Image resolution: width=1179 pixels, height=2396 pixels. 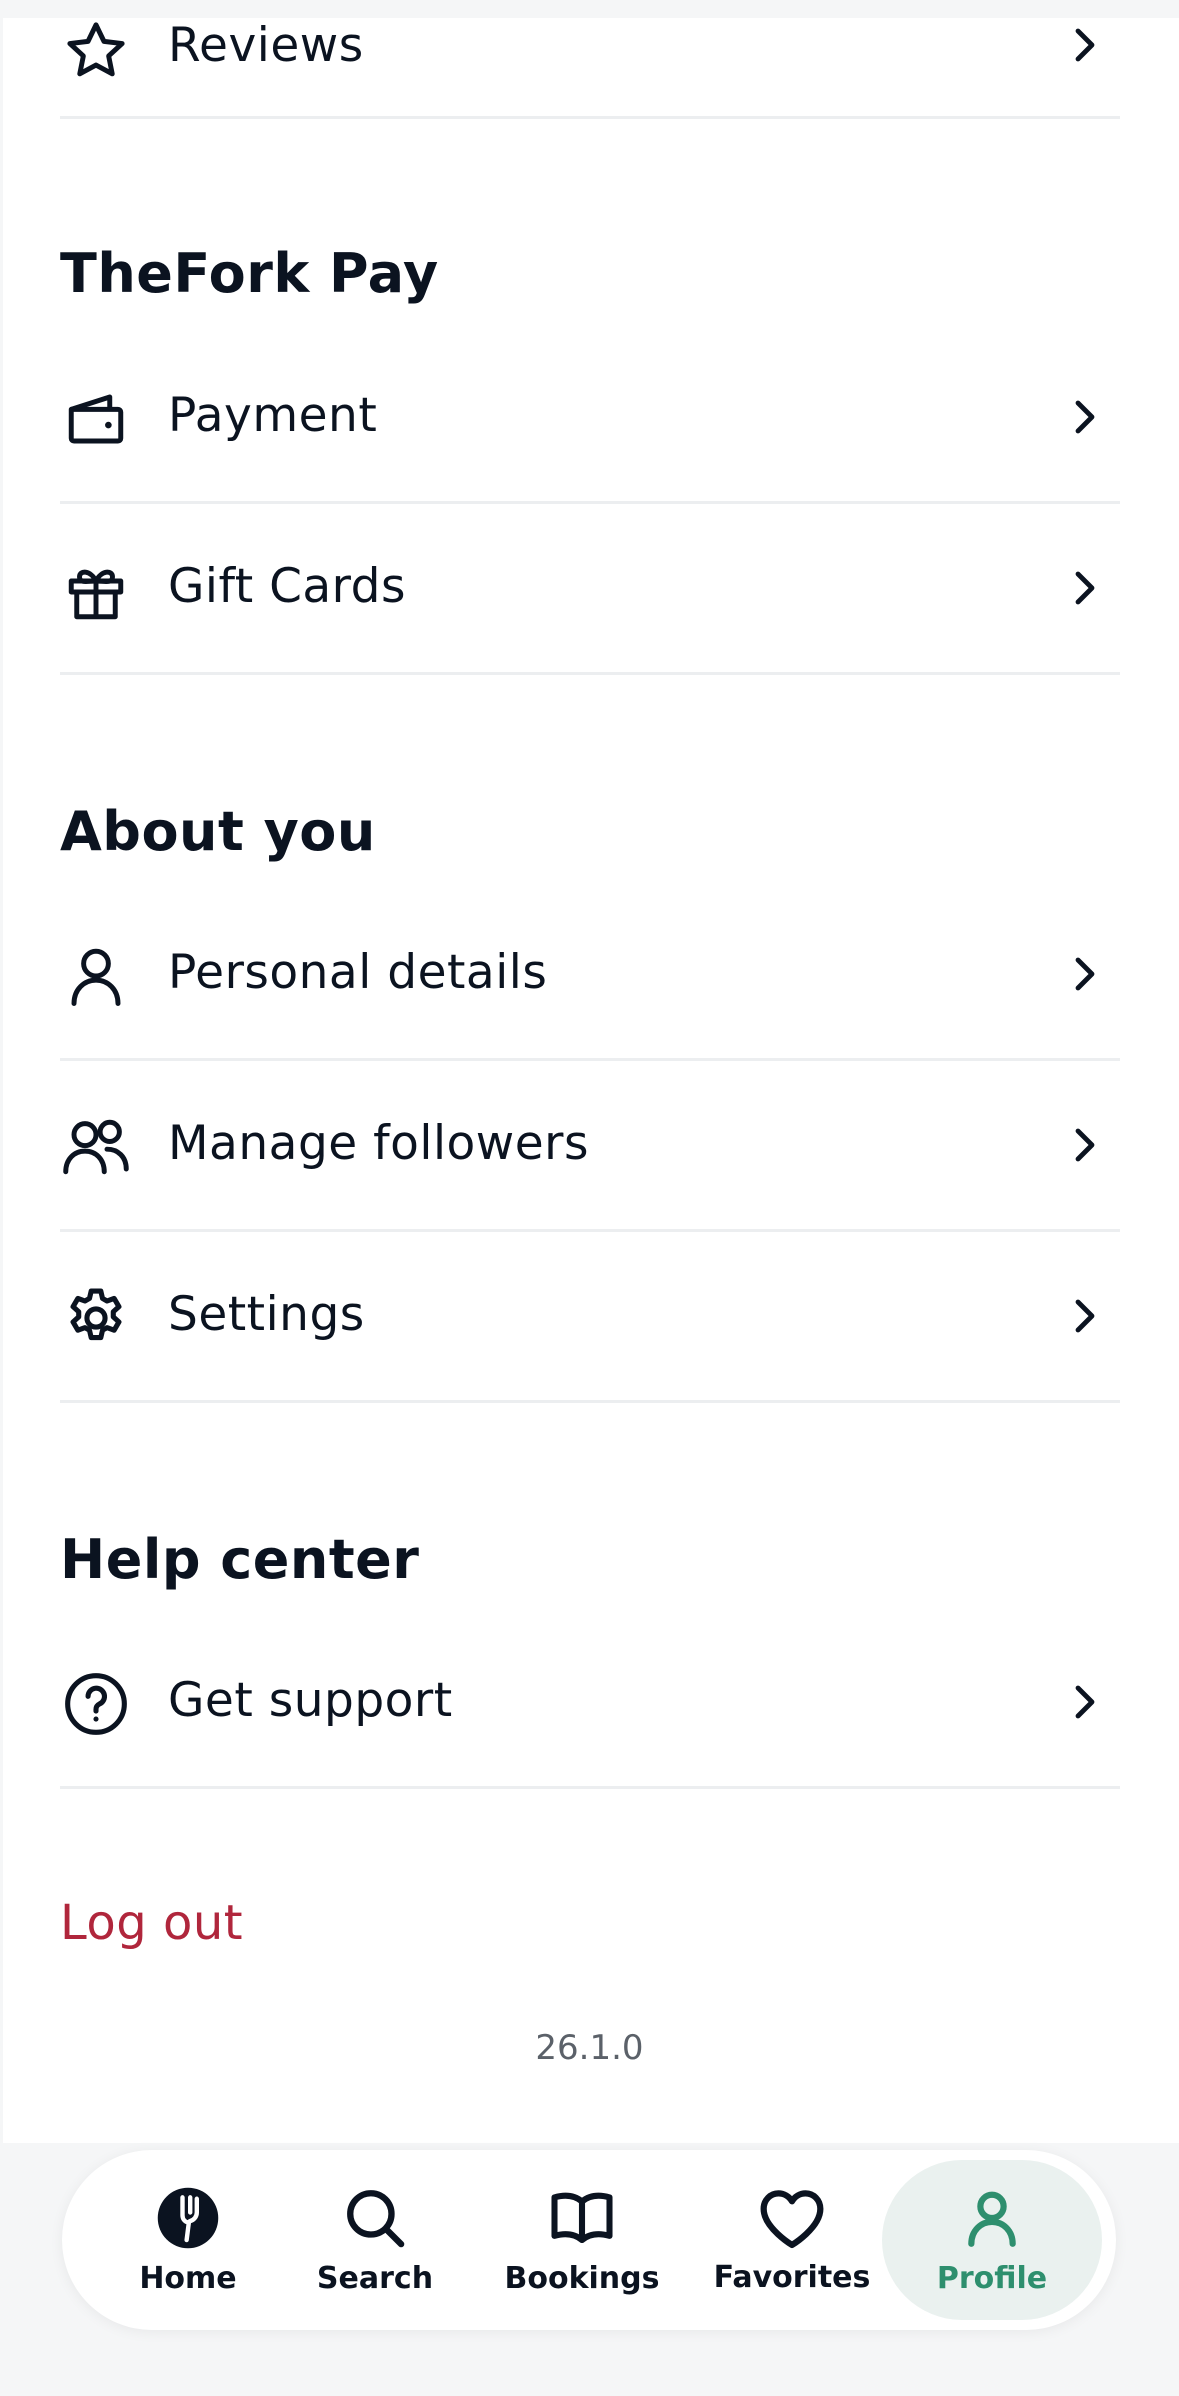 I want to click on search-icon, so click(x=376, y=2218).